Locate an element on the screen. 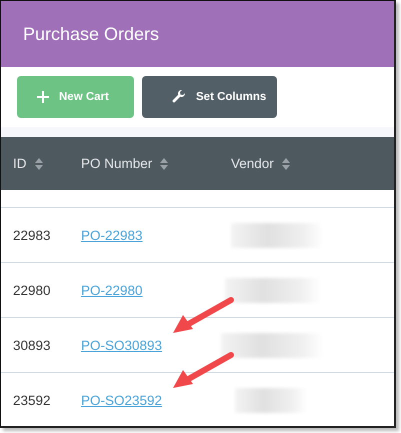  set-columns-button: Set Columns is located at coordinates (209, 97).